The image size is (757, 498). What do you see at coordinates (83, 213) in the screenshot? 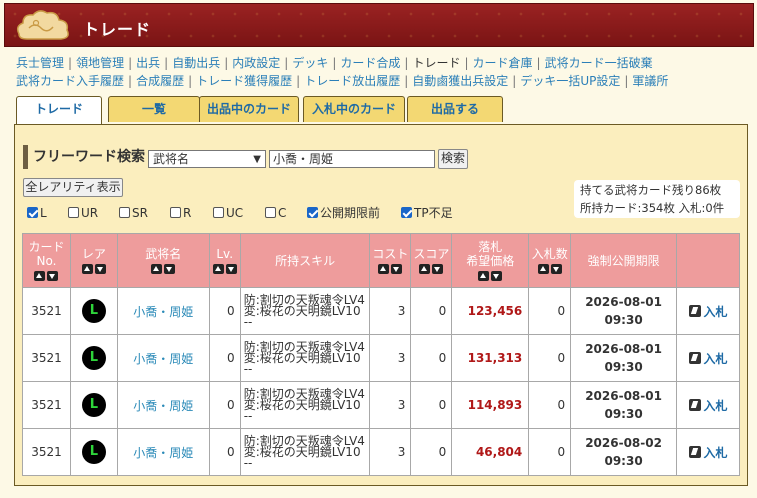
I see `filter-ur-checkbox: UR` at bounding box center [83, 213].